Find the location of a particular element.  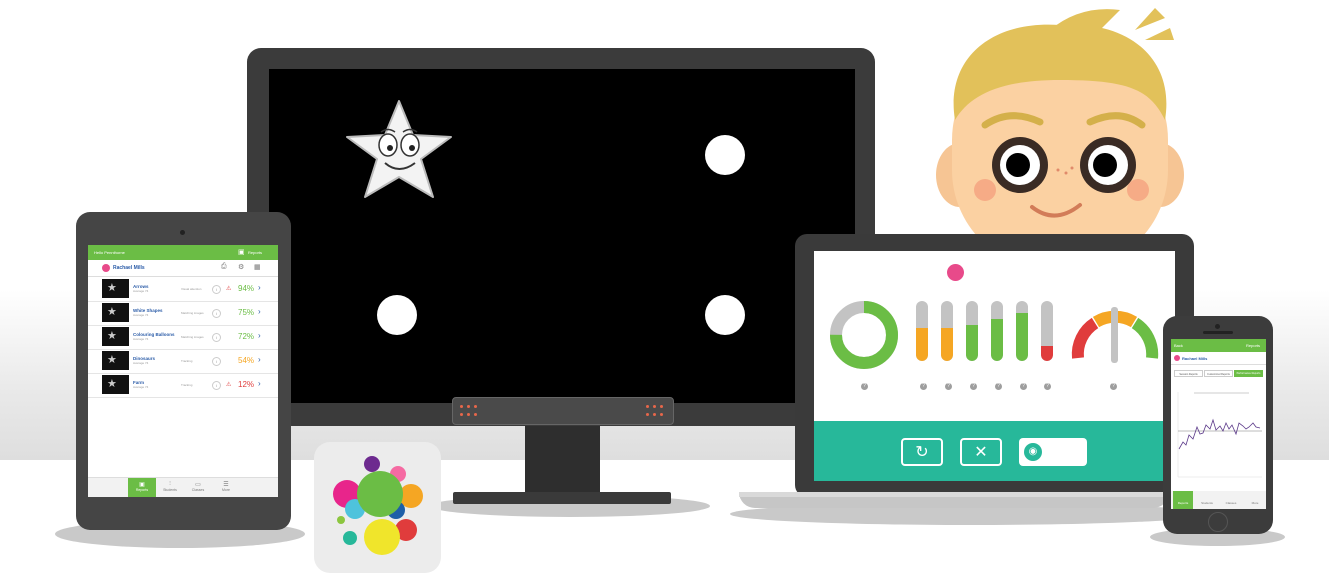

nav-students: Students is located at coordinates (1207, 500).